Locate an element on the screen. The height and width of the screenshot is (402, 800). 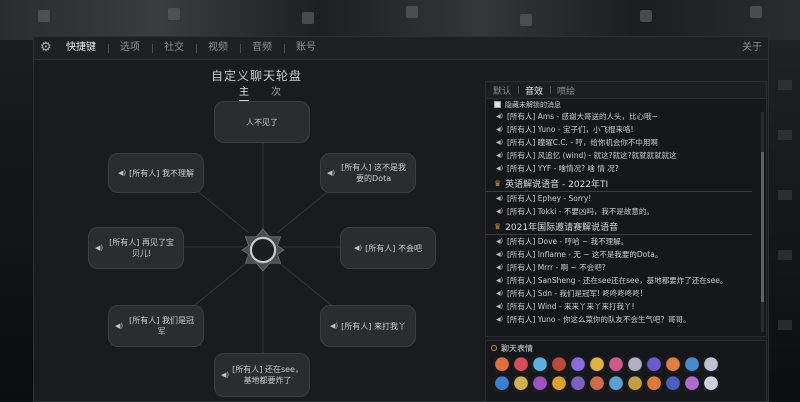
checkbox is located at coordinates (497, 104).